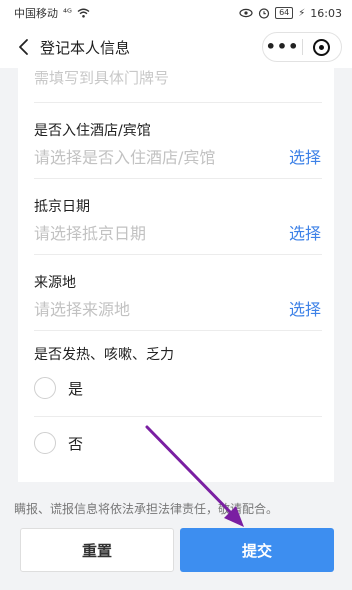 The height and width of the screenshot is (590, 352). Describe the element at coordinates (264, 13) in the screenshot. I see `alarm-icon` at that location.